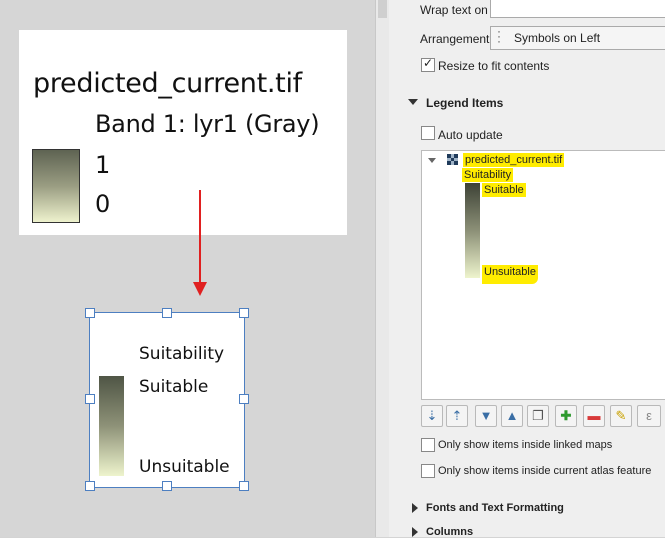 This screenshot has width=665, height=538. I want to click on legend-group-title: Suitability, so click(182, 354).